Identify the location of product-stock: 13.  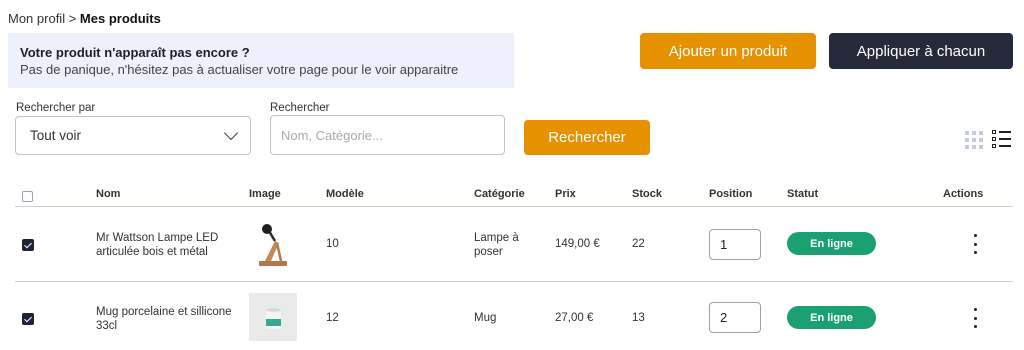
(638, 318).